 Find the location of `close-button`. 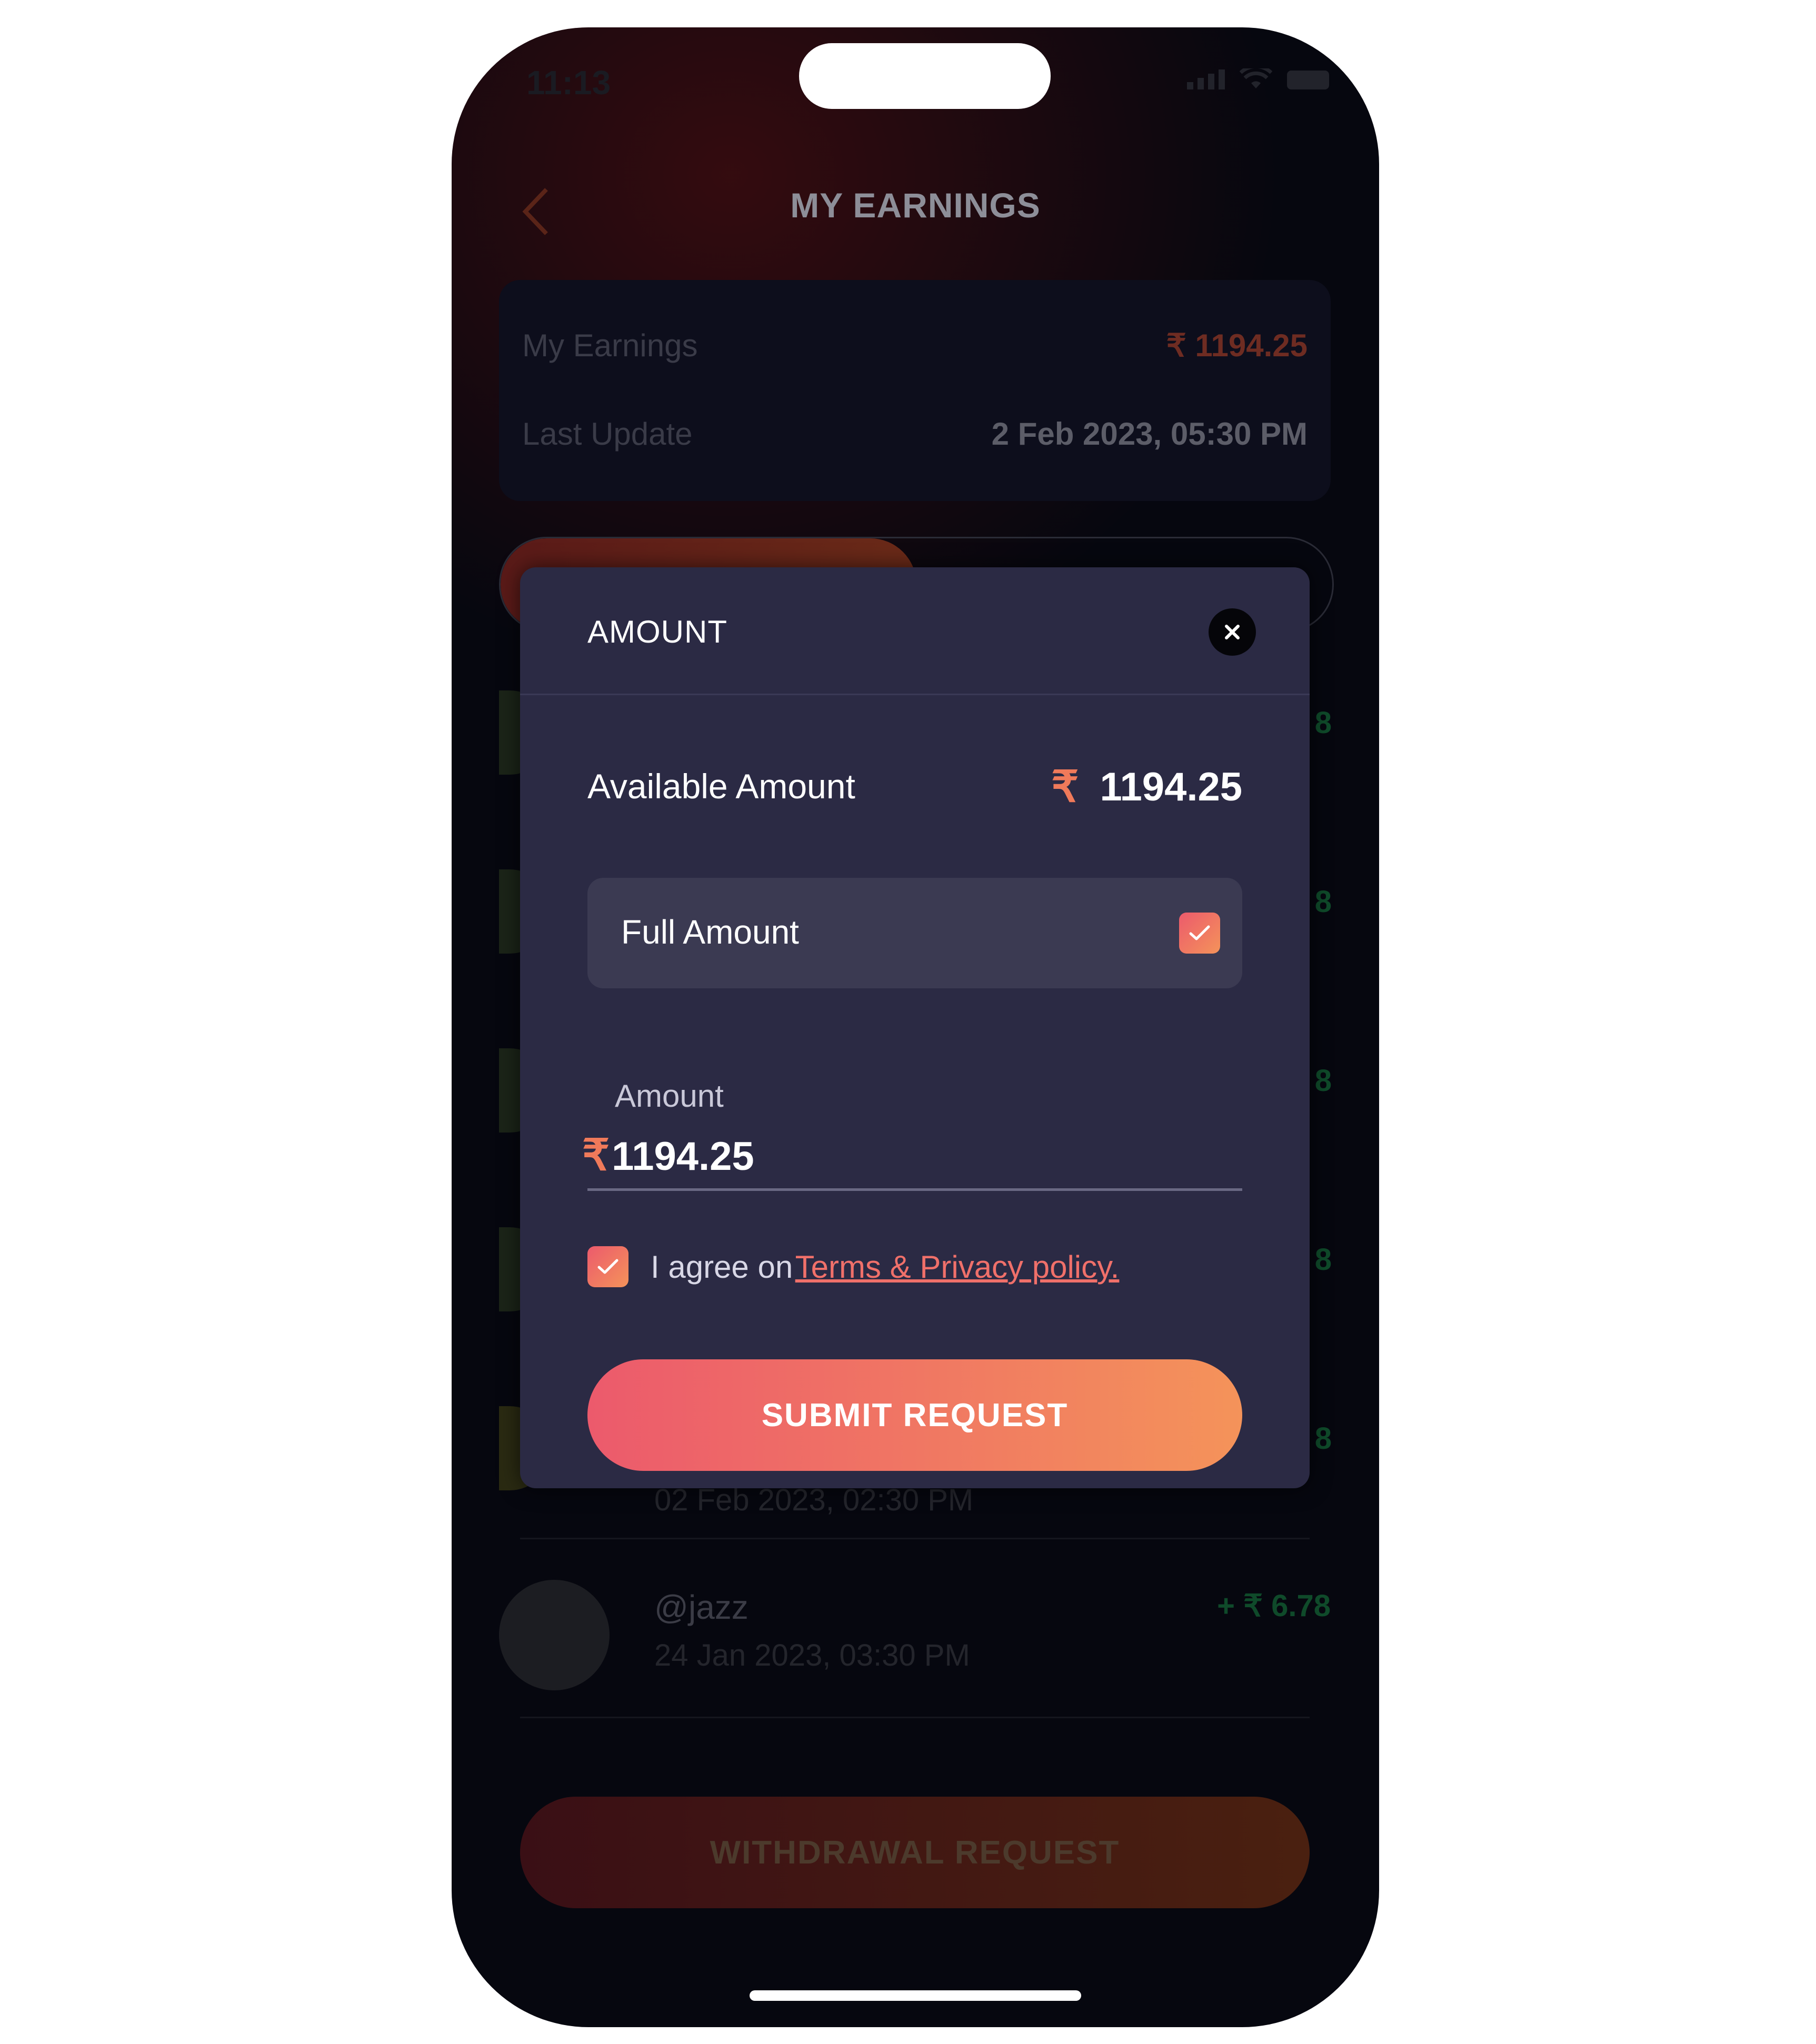

close-button is located at coordinates (1232, 632).